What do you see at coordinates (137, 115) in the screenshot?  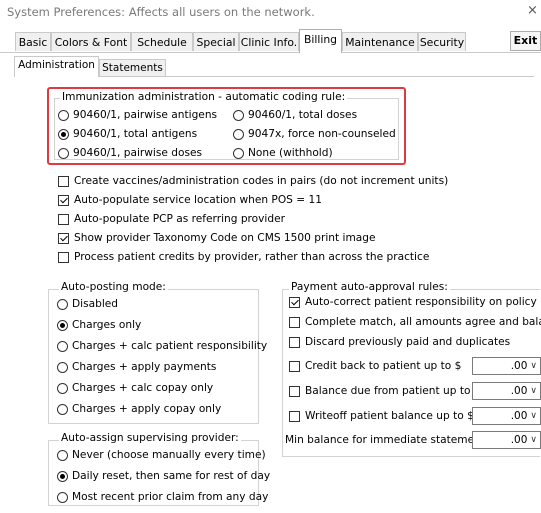 I see `immunization-option-pairwise-antigens: 90460/1, pairwise antigens` at bounding box center [137, 115].